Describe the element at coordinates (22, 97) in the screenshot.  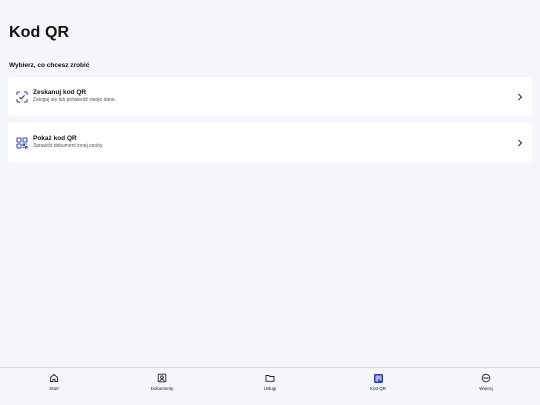
I see `scan-qr-icon` at that location.